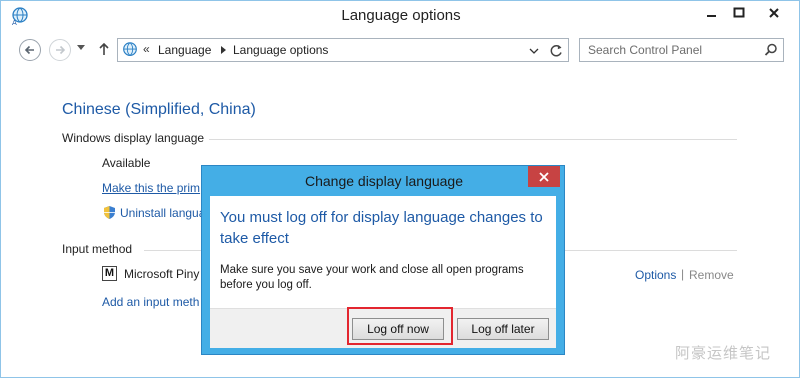 The width and height of the screenshot is (800, 378). What do you see at coordinates (133, 138) in the screenshot?
I see `display-language-section-label: Windows display language` at bounding box center [133, 138].